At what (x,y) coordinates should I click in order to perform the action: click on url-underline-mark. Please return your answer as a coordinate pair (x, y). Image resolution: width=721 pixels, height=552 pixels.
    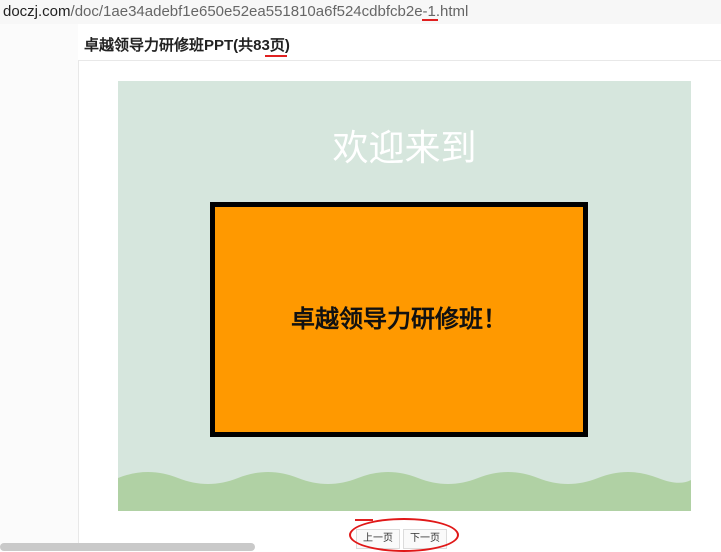
    Looking at the image, I should click on (430, 20).